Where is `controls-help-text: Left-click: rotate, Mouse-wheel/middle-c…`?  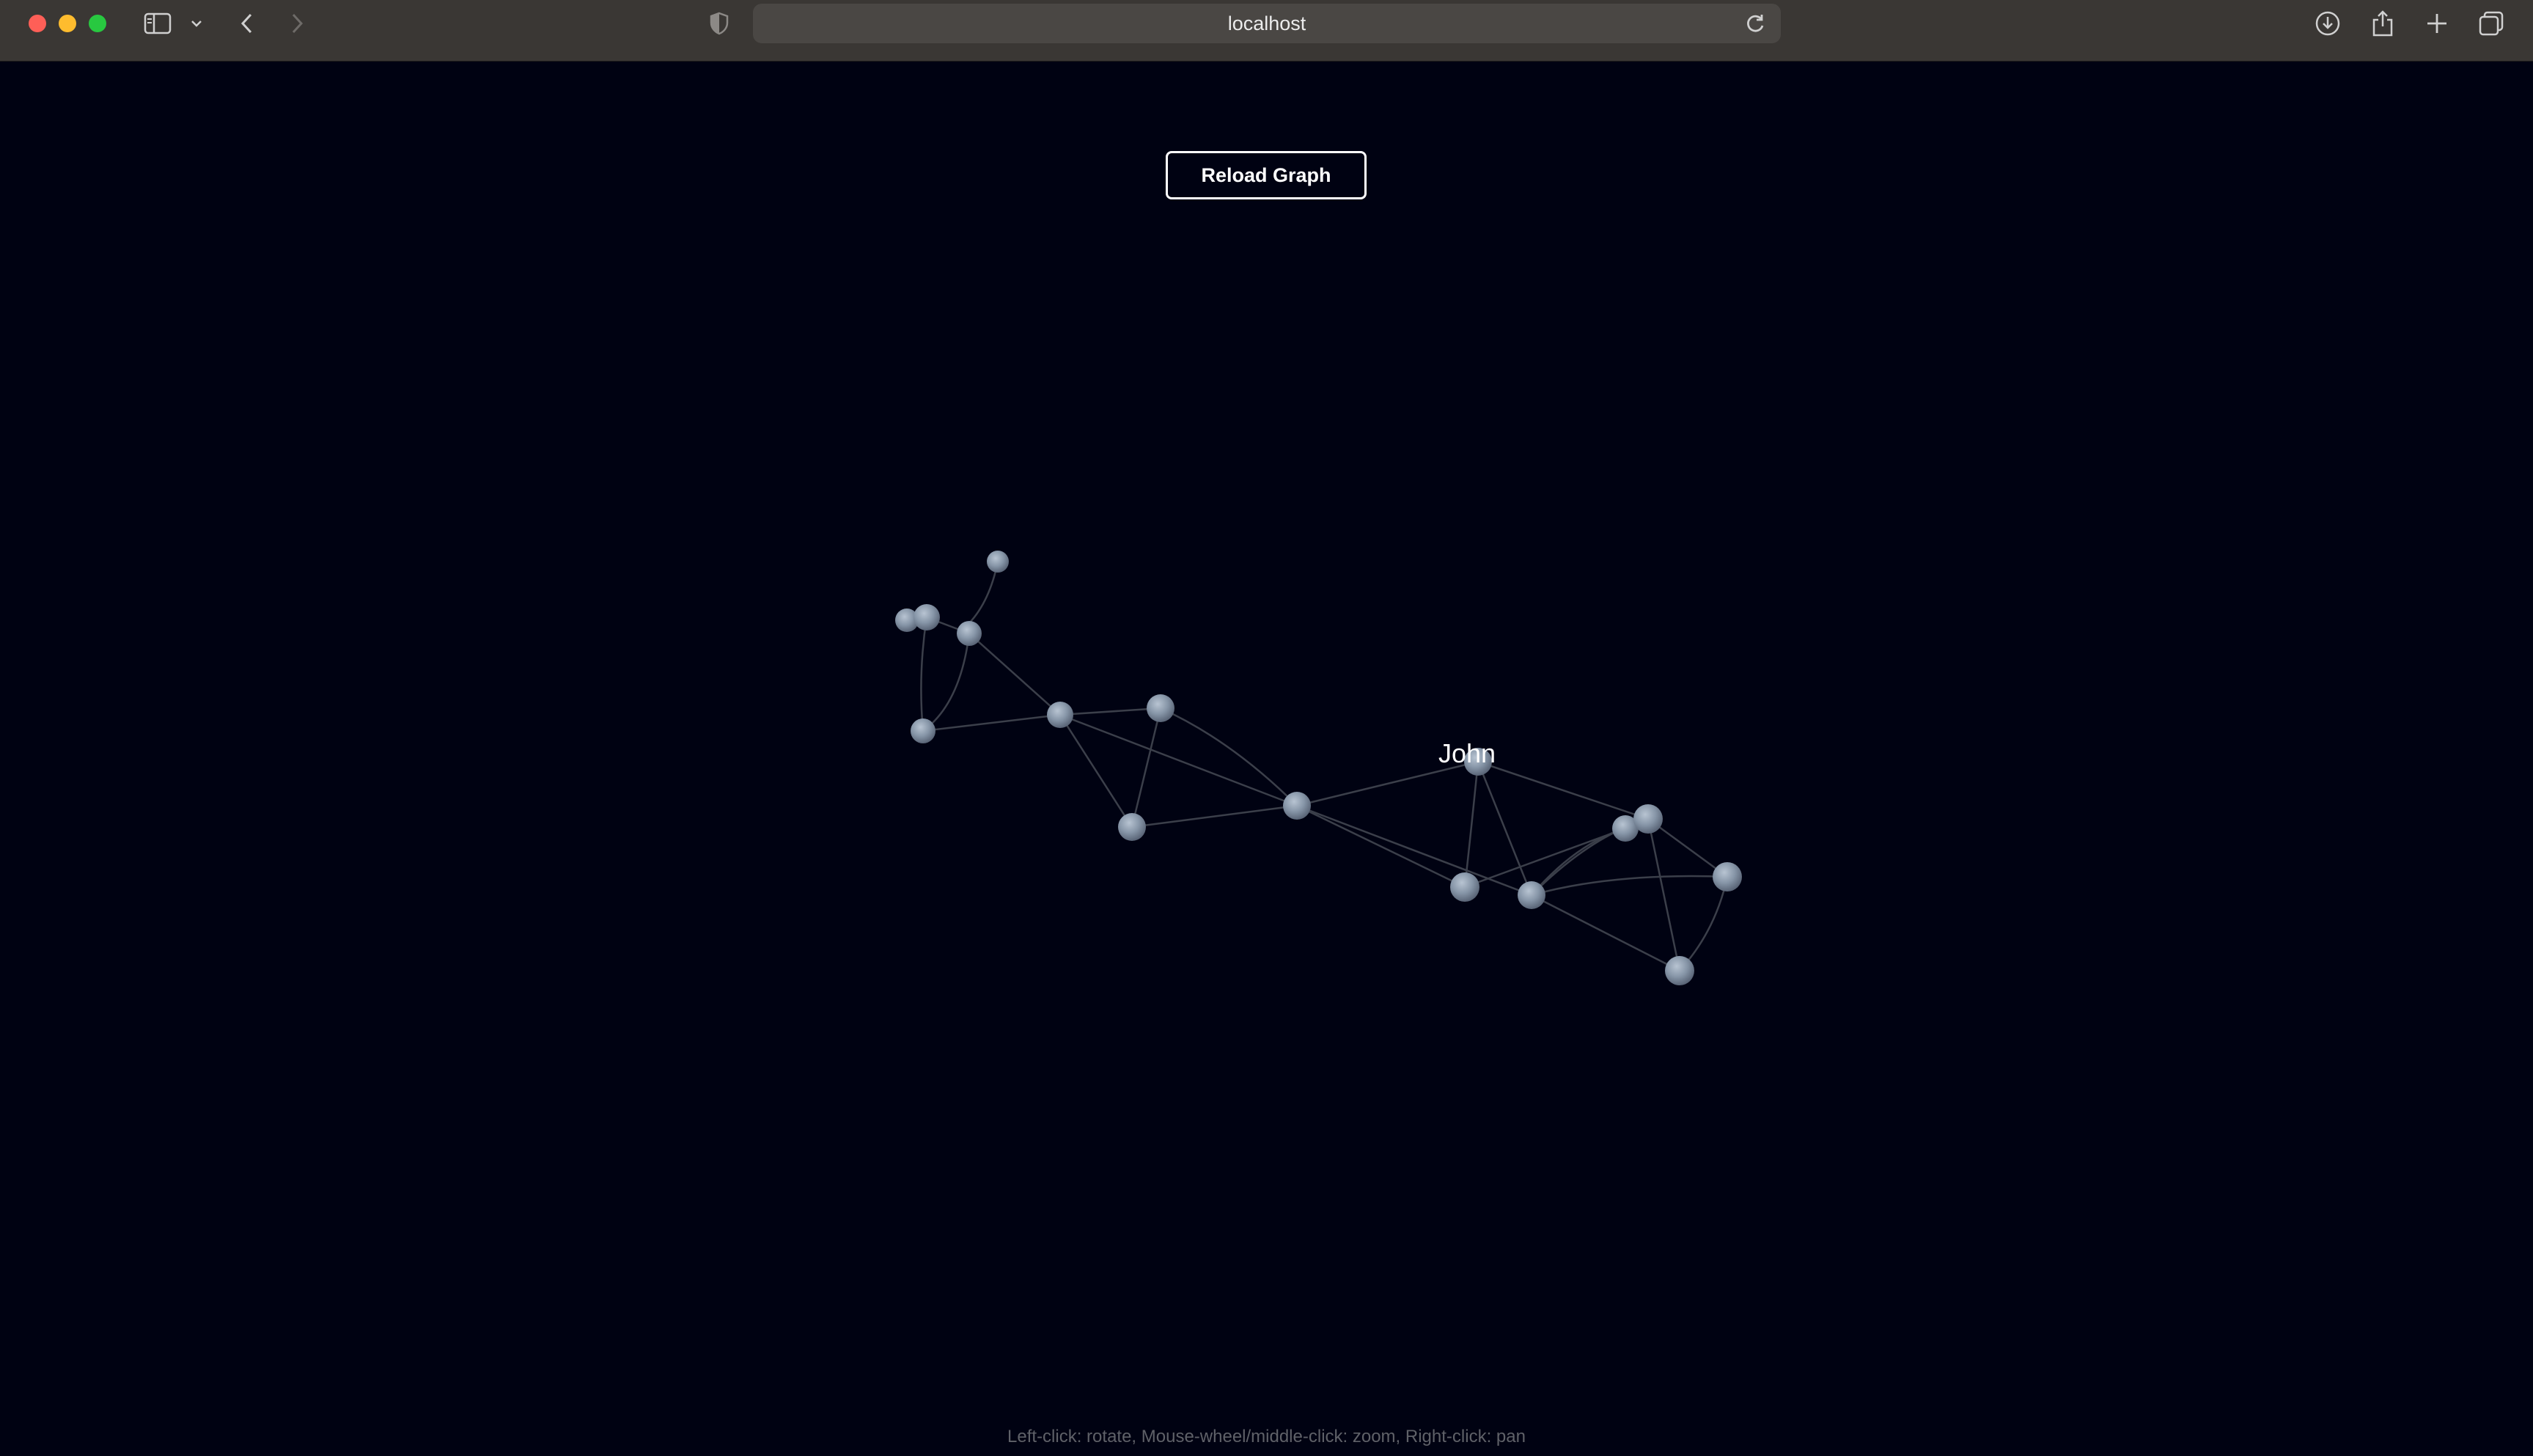 controls-help-text: Left-click: rotate, Mouse-wheel/middle-c… is located at coordinates (1266, 1436).